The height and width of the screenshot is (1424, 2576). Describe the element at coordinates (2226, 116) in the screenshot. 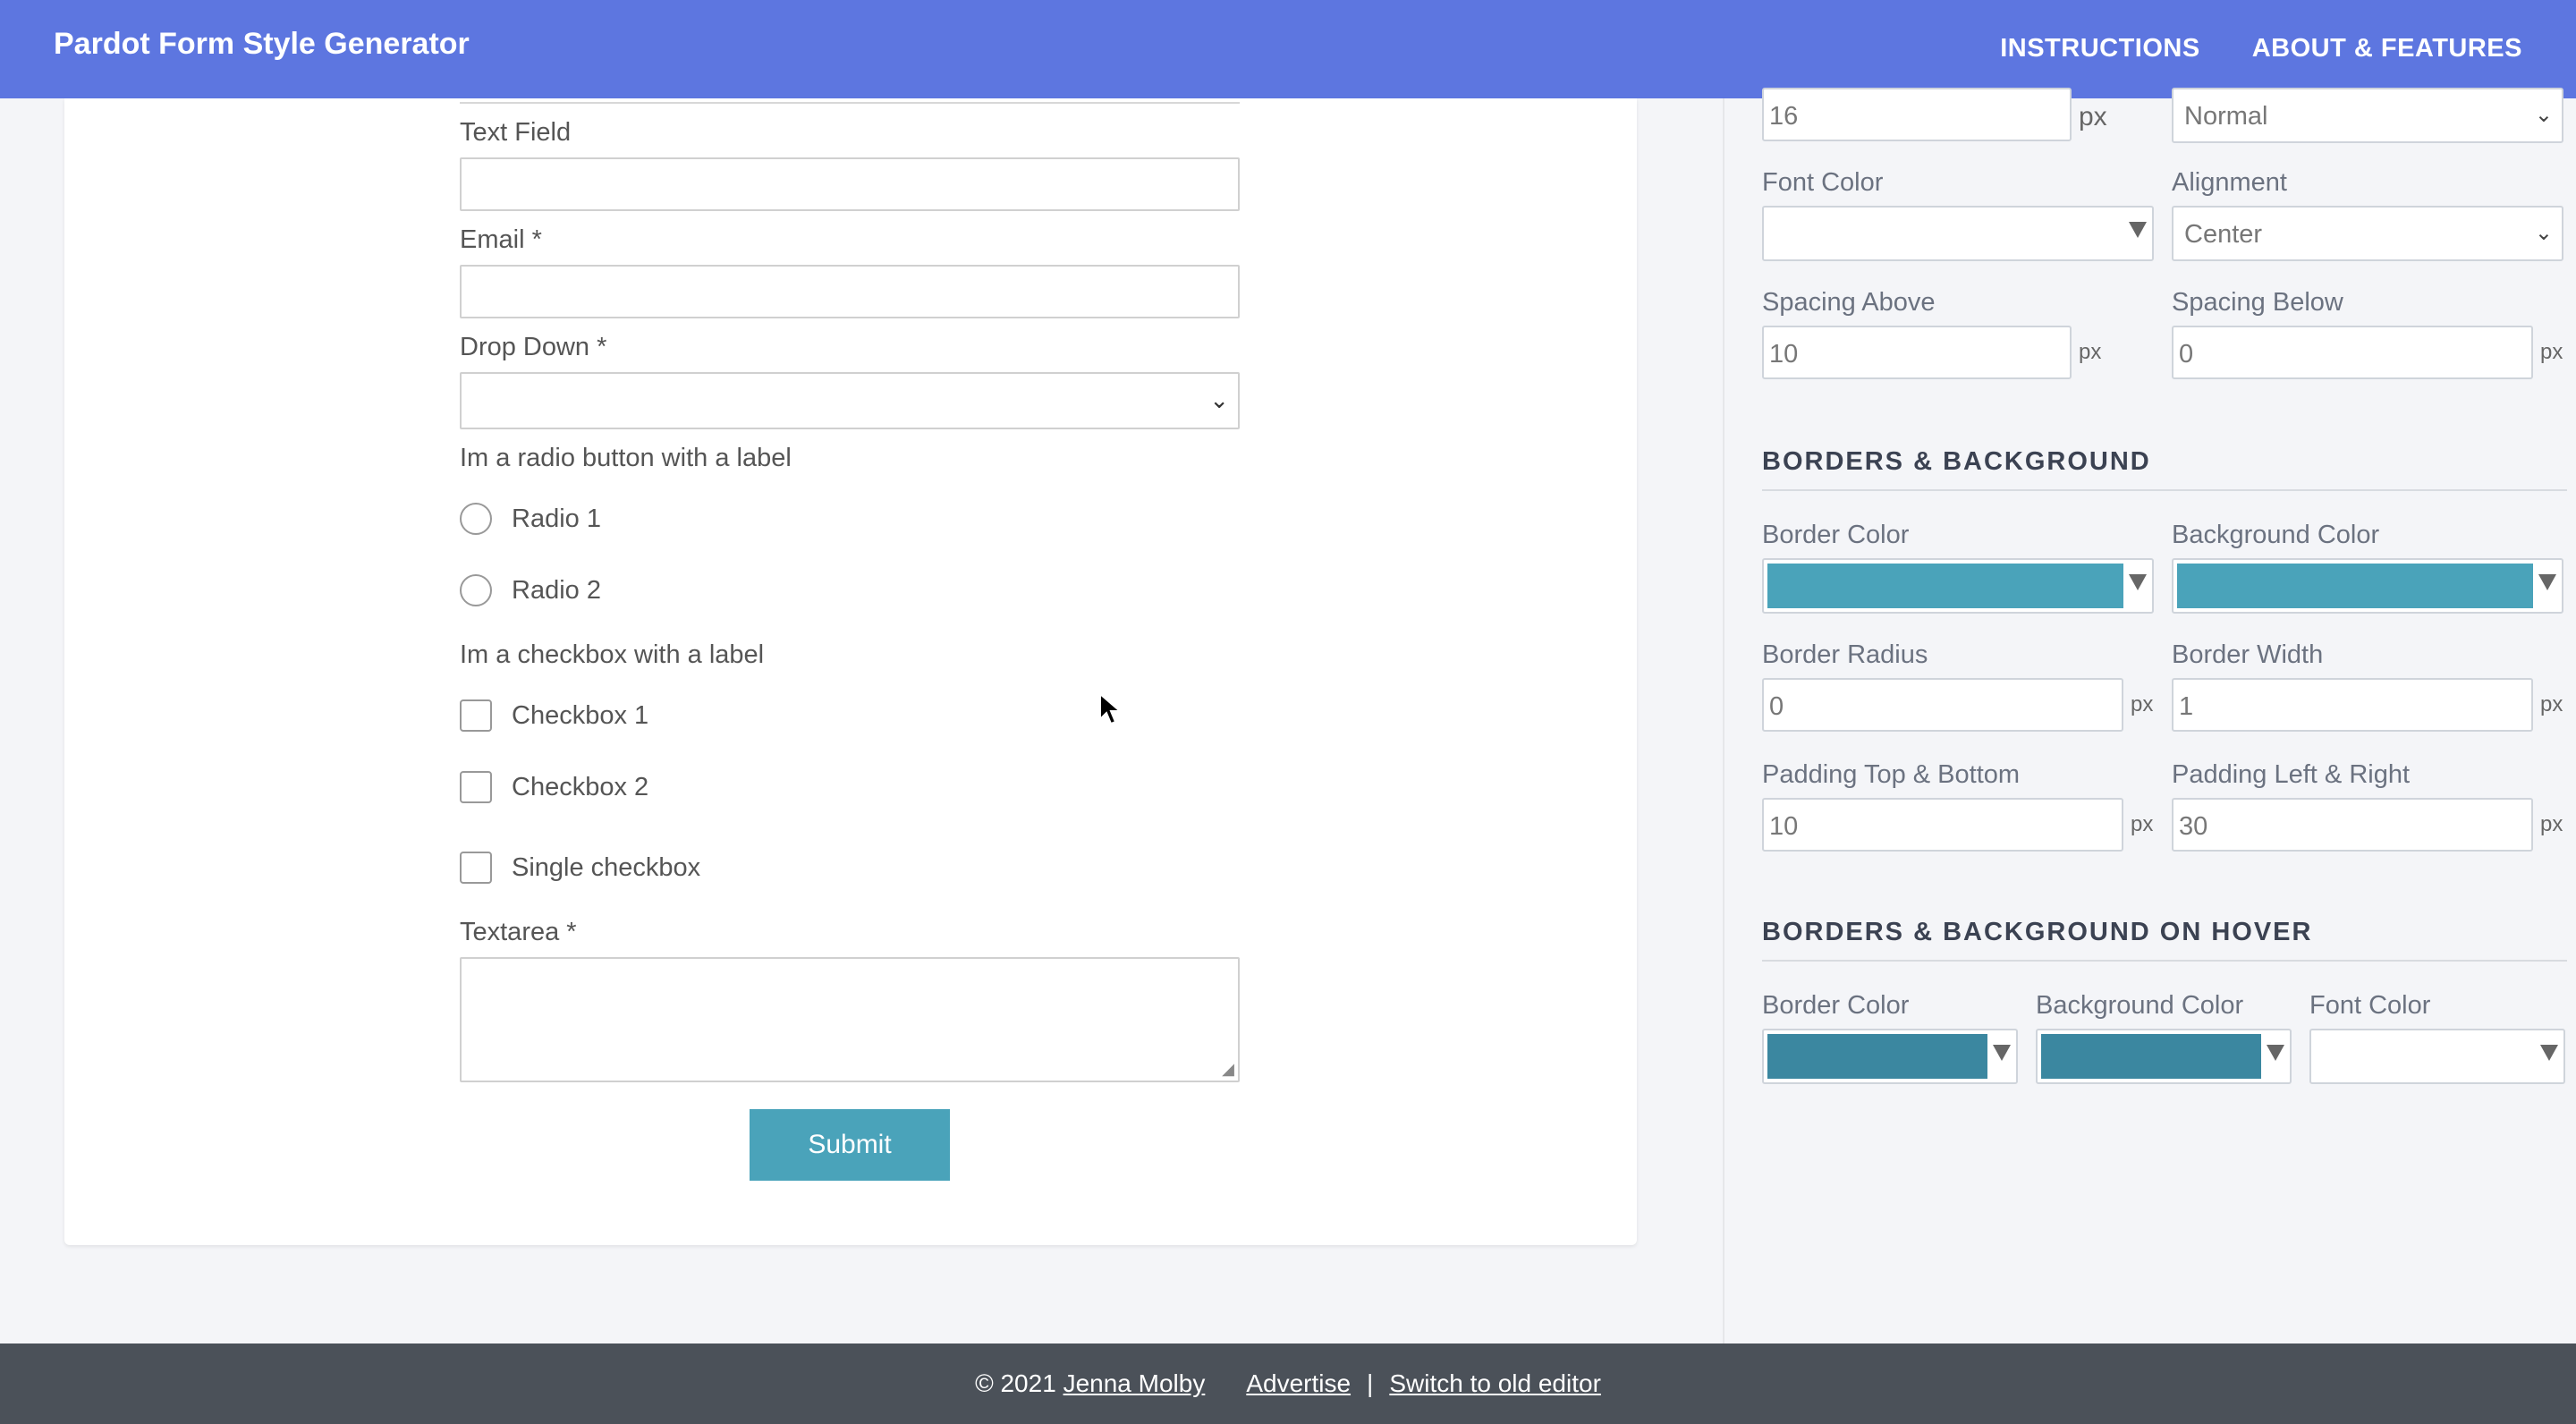

I see `font-weight-value: Normal` at that location.